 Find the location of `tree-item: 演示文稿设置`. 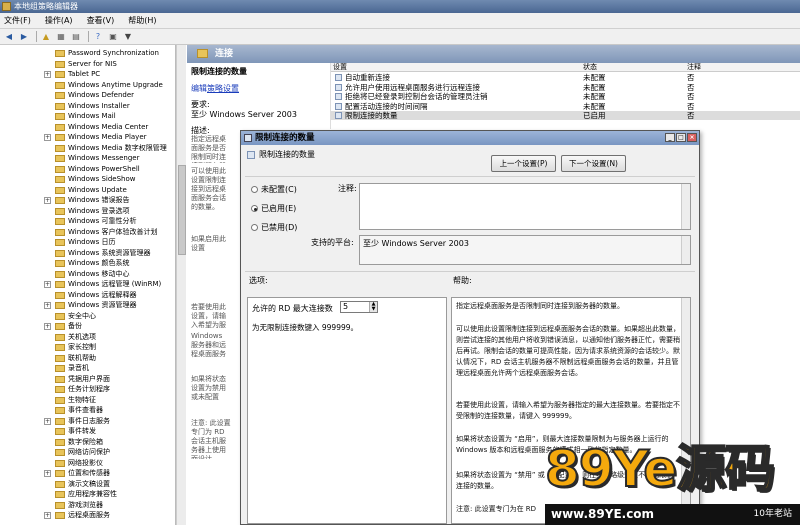

tree-item: 演示文稿设置 is located at coordinates (87, 484).